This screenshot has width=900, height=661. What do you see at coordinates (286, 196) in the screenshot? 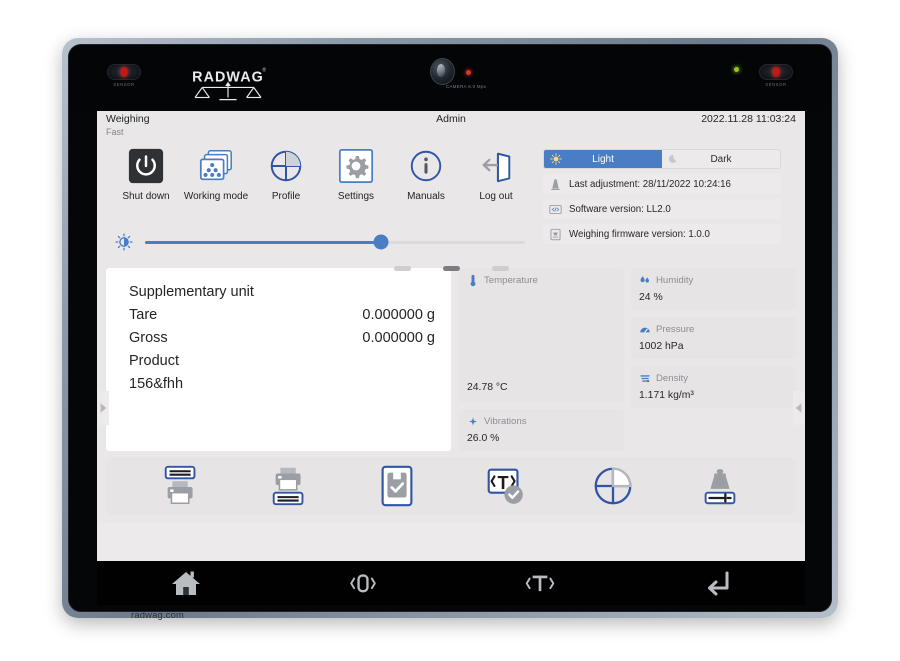
I see `shortcut-profile-label: Profile` at bounding box center [286, 196].